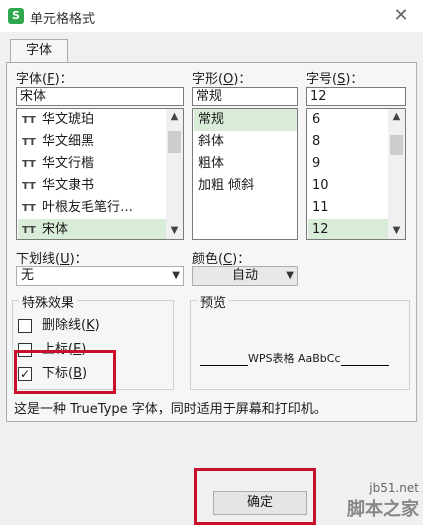  What do you see at coordinates (294, 358) in the screenshot?
I see `preview-sample-text: WPS表格 AaBbCc` at bounding box center [294, 358].